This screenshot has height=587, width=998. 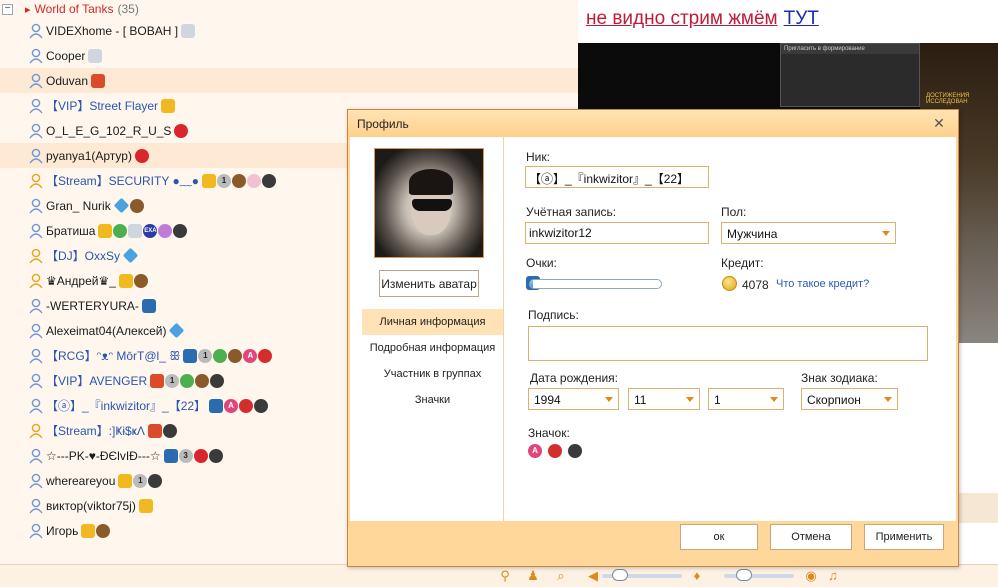 I want to click on music-icon: ♫, so click(x=833, y=576).